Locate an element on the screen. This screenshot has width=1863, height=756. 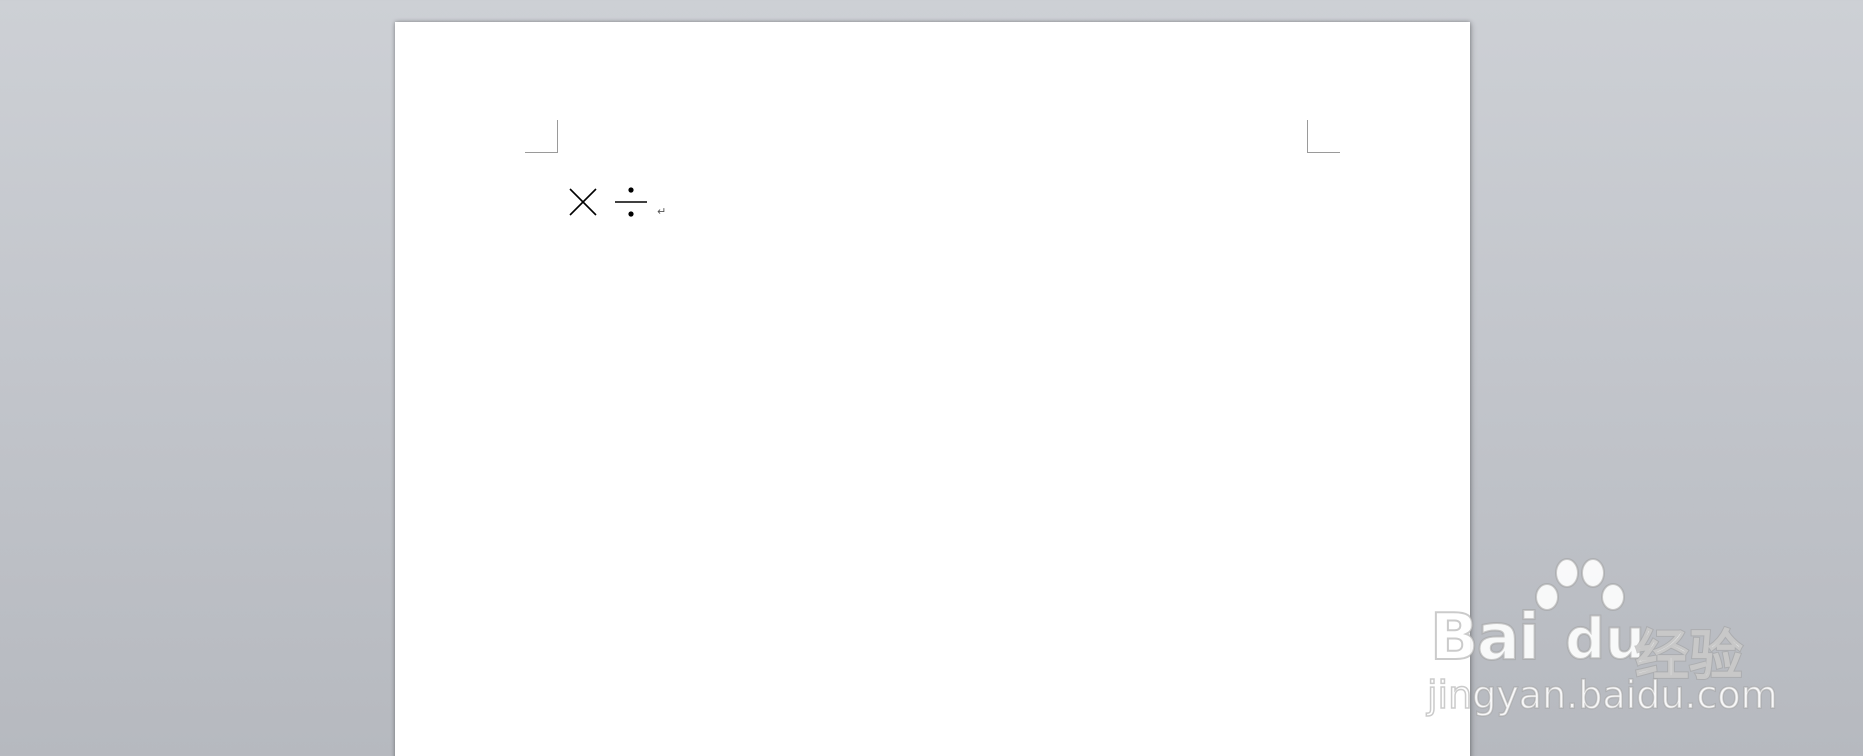
margin-corner-top-right is located at coordinates (1323, 136).